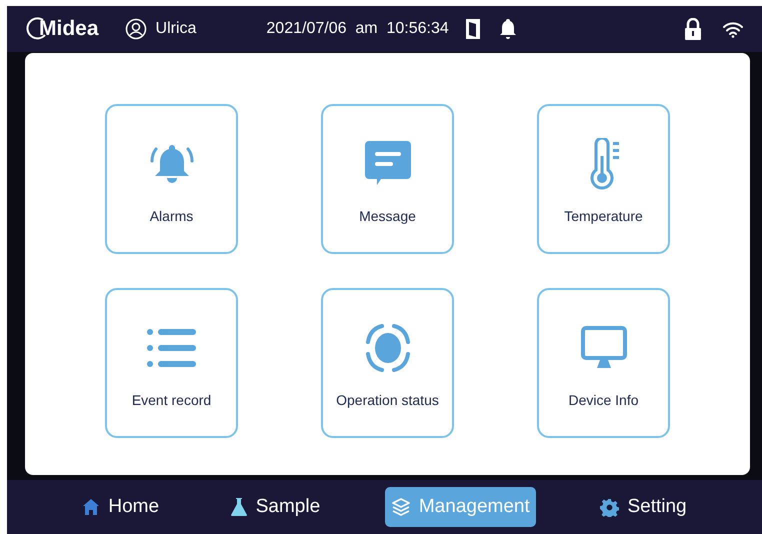 The height and width of the screenshot is (534, 762). I want to click on bell-icon, so click(507, 29).